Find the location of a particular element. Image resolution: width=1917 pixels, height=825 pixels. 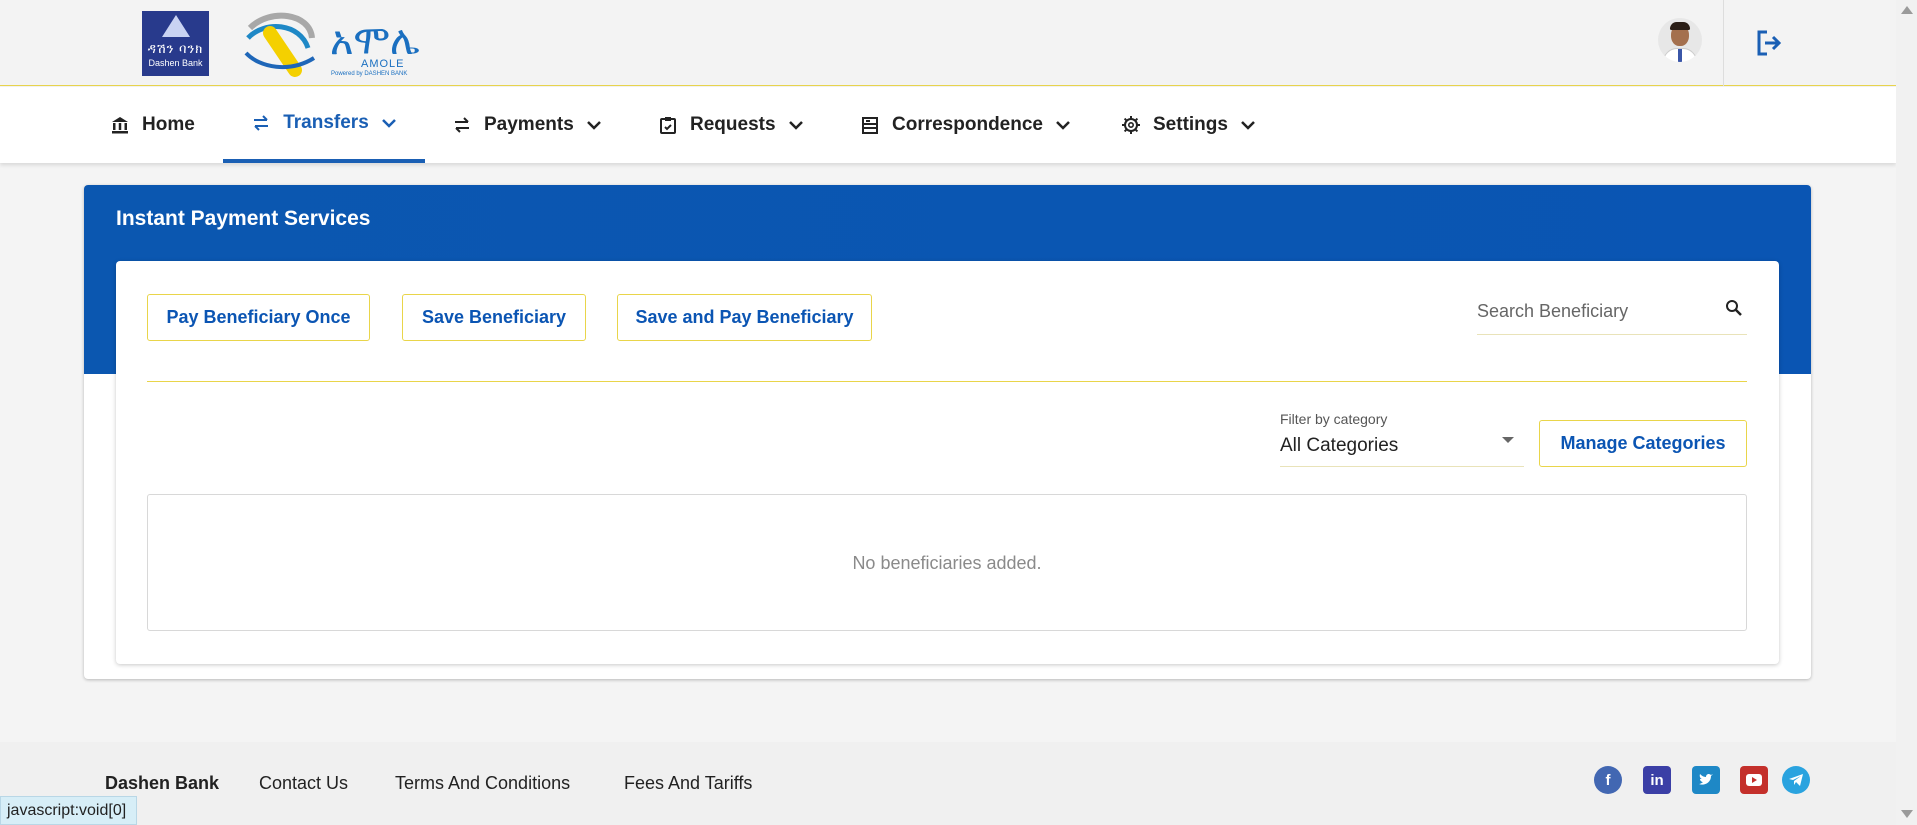

bank-icon is located at coordinates (120, 125).